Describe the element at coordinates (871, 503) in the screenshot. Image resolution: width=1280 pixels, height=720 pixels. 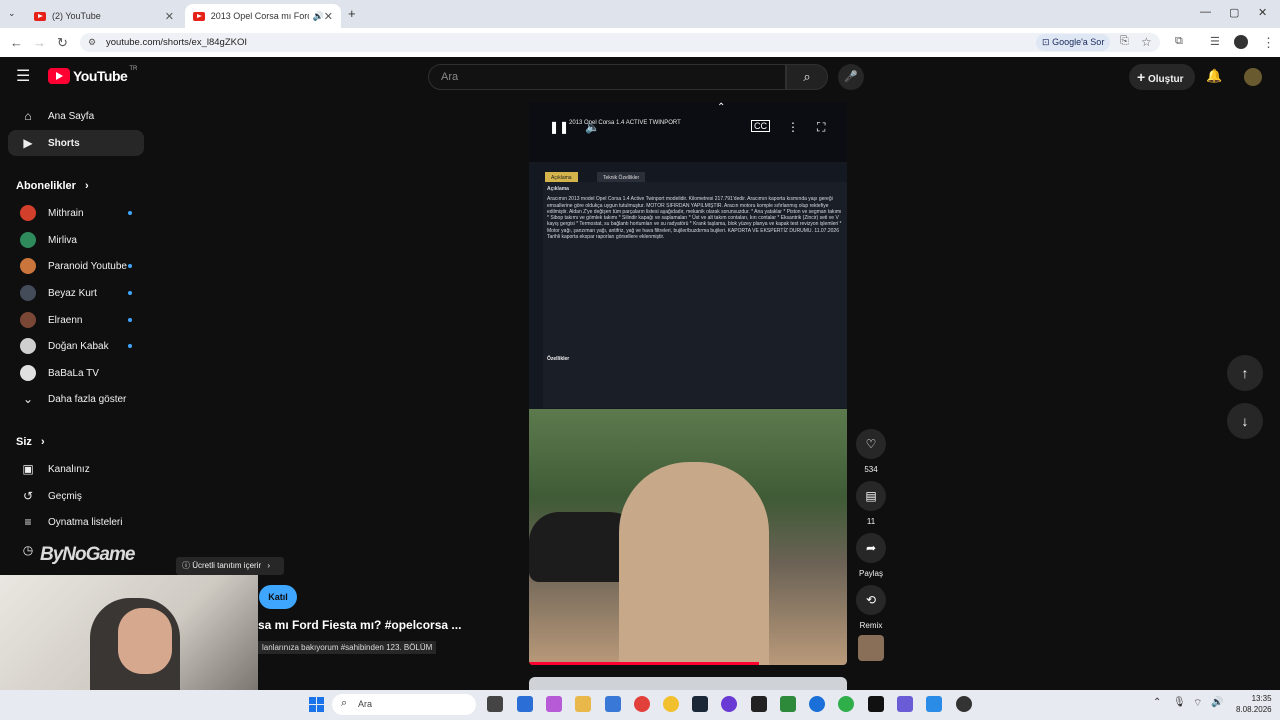
I see `comments-button: ▤ 11` at that location.